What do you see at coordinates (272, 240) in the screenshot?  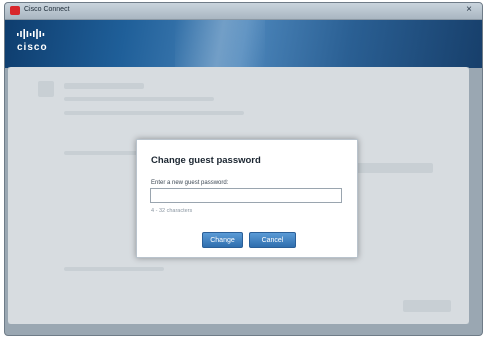 I see `cancel-button: Cancel` at bounding box center [272, 240].